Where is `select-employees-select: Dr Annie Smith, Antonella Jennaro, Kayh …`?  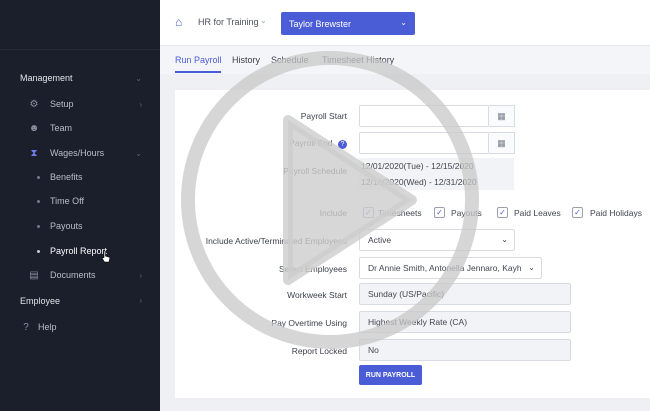
select-employees-select: Dr Annie Smith, Antonella Jennaro, Kayh … is located at coordinates (450, 268).